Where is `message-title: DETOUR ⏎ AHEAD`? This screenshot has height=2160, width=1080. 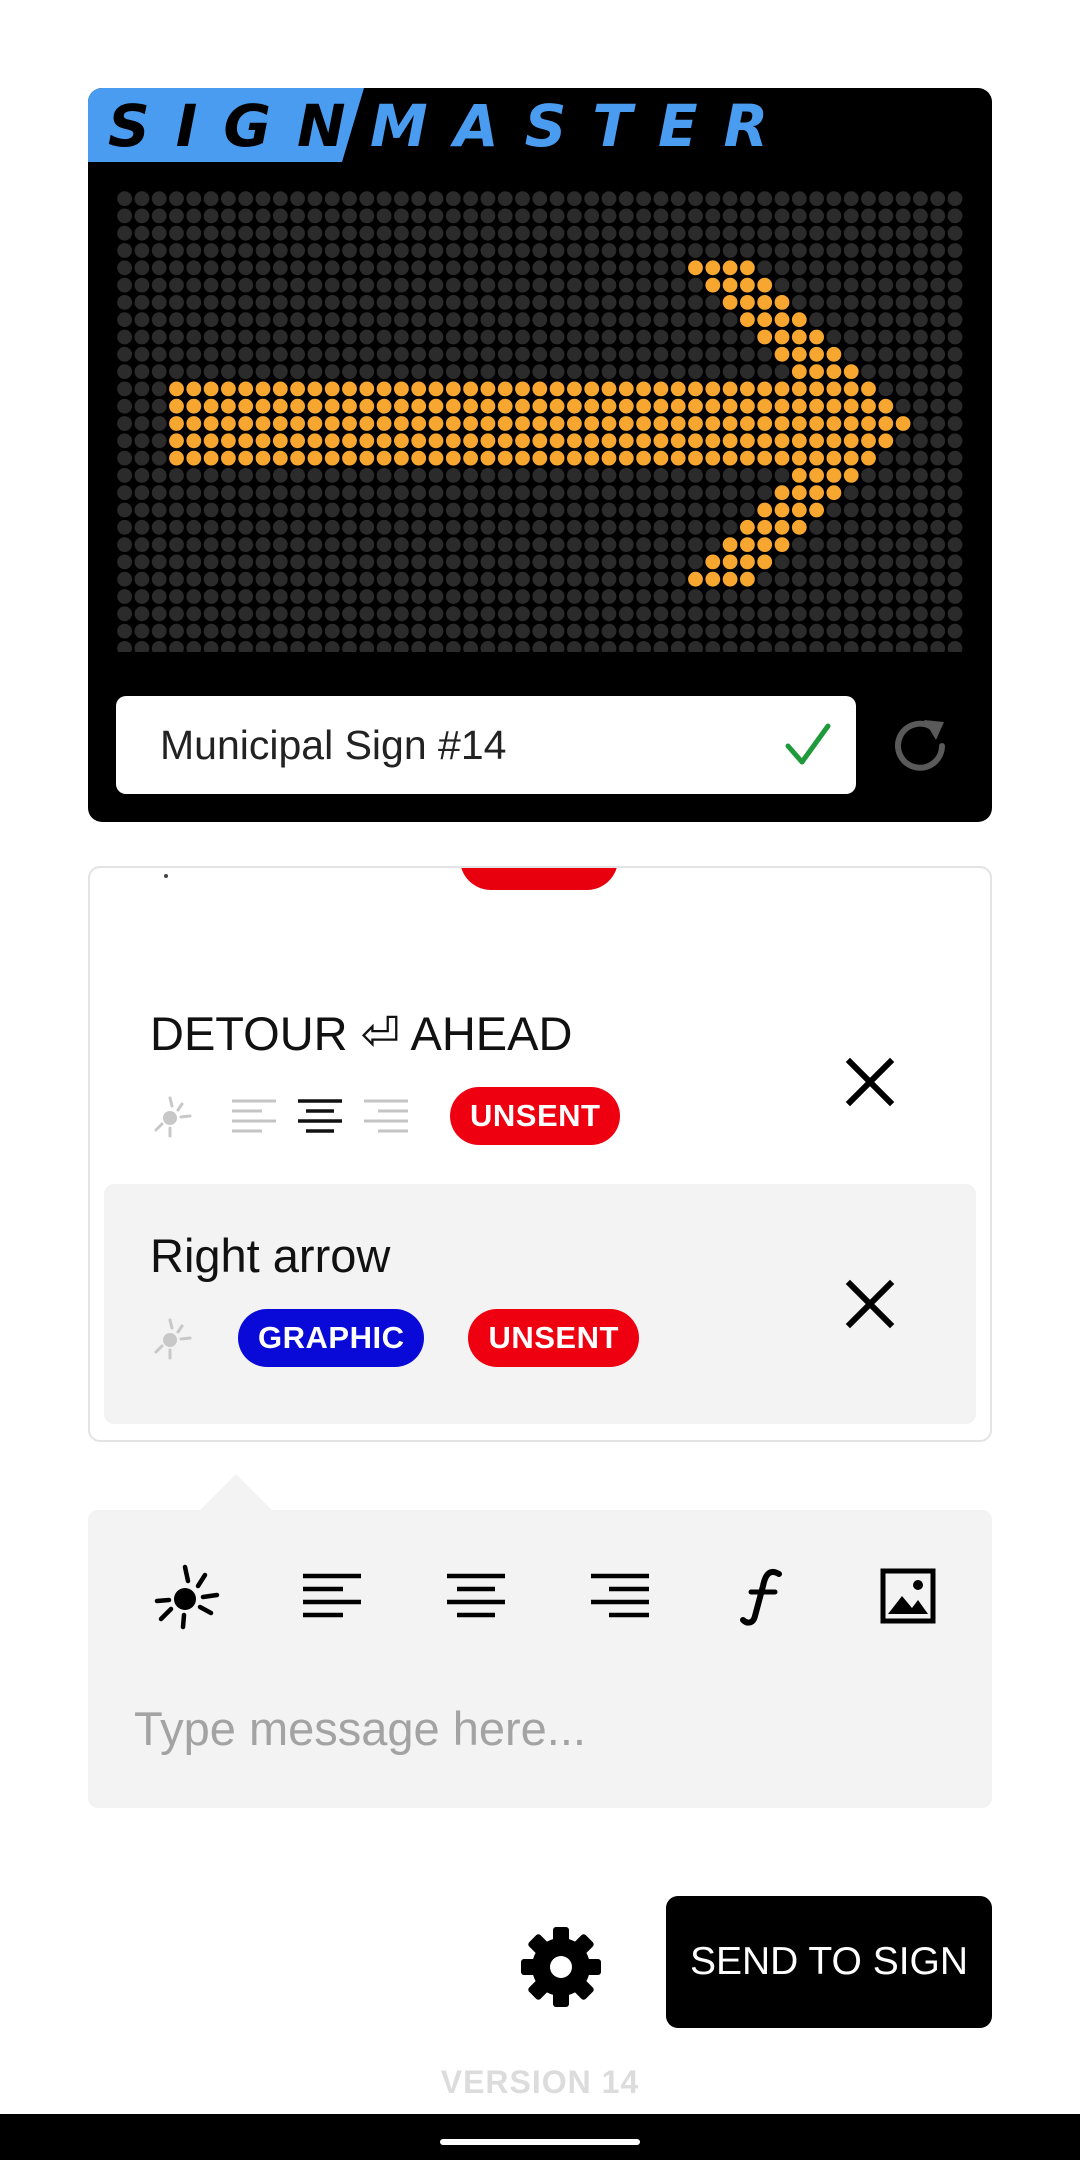
message-title: DETOUR ⏎ AHEAD is located at coordinates (361, 1033).